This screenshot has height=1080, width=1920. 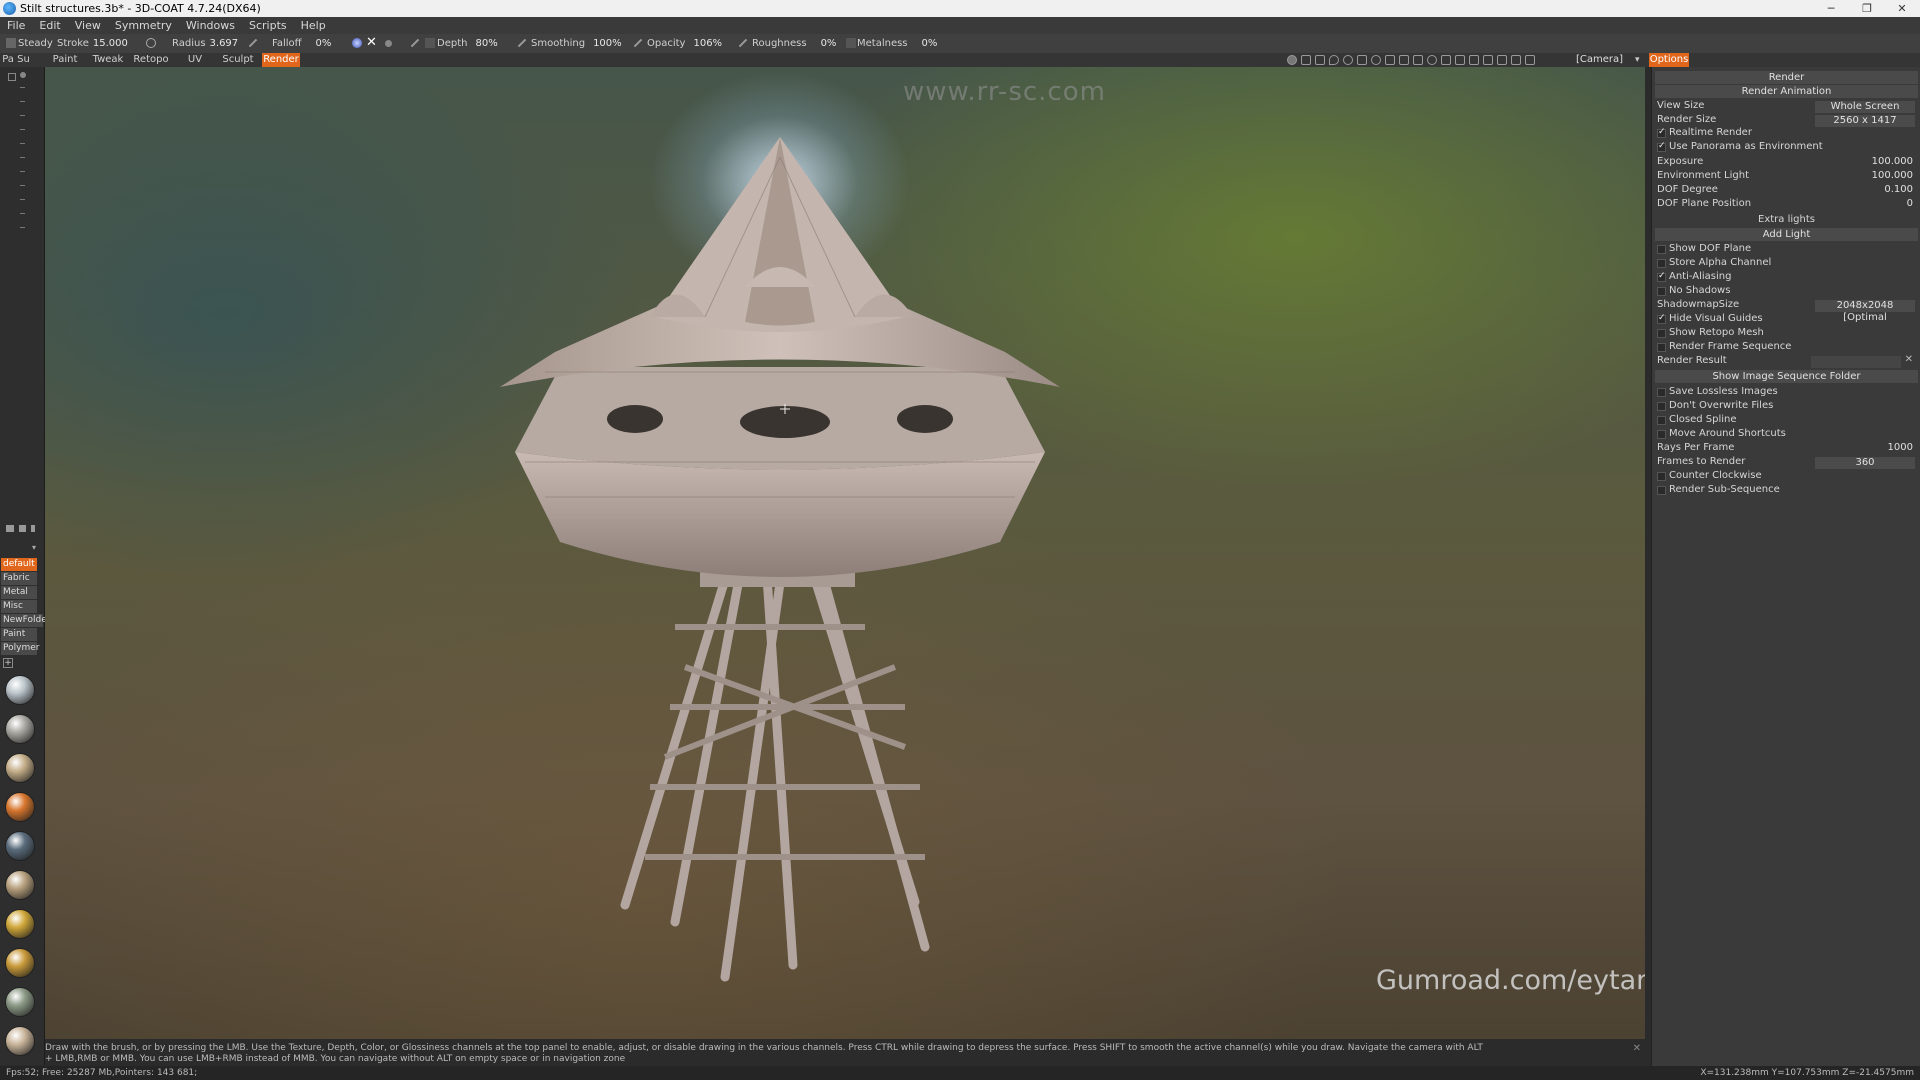 What do you see at coordinates (1348, 60) in the screenshot?
I see `rotate-icon` at bounding box center [1348, 60].